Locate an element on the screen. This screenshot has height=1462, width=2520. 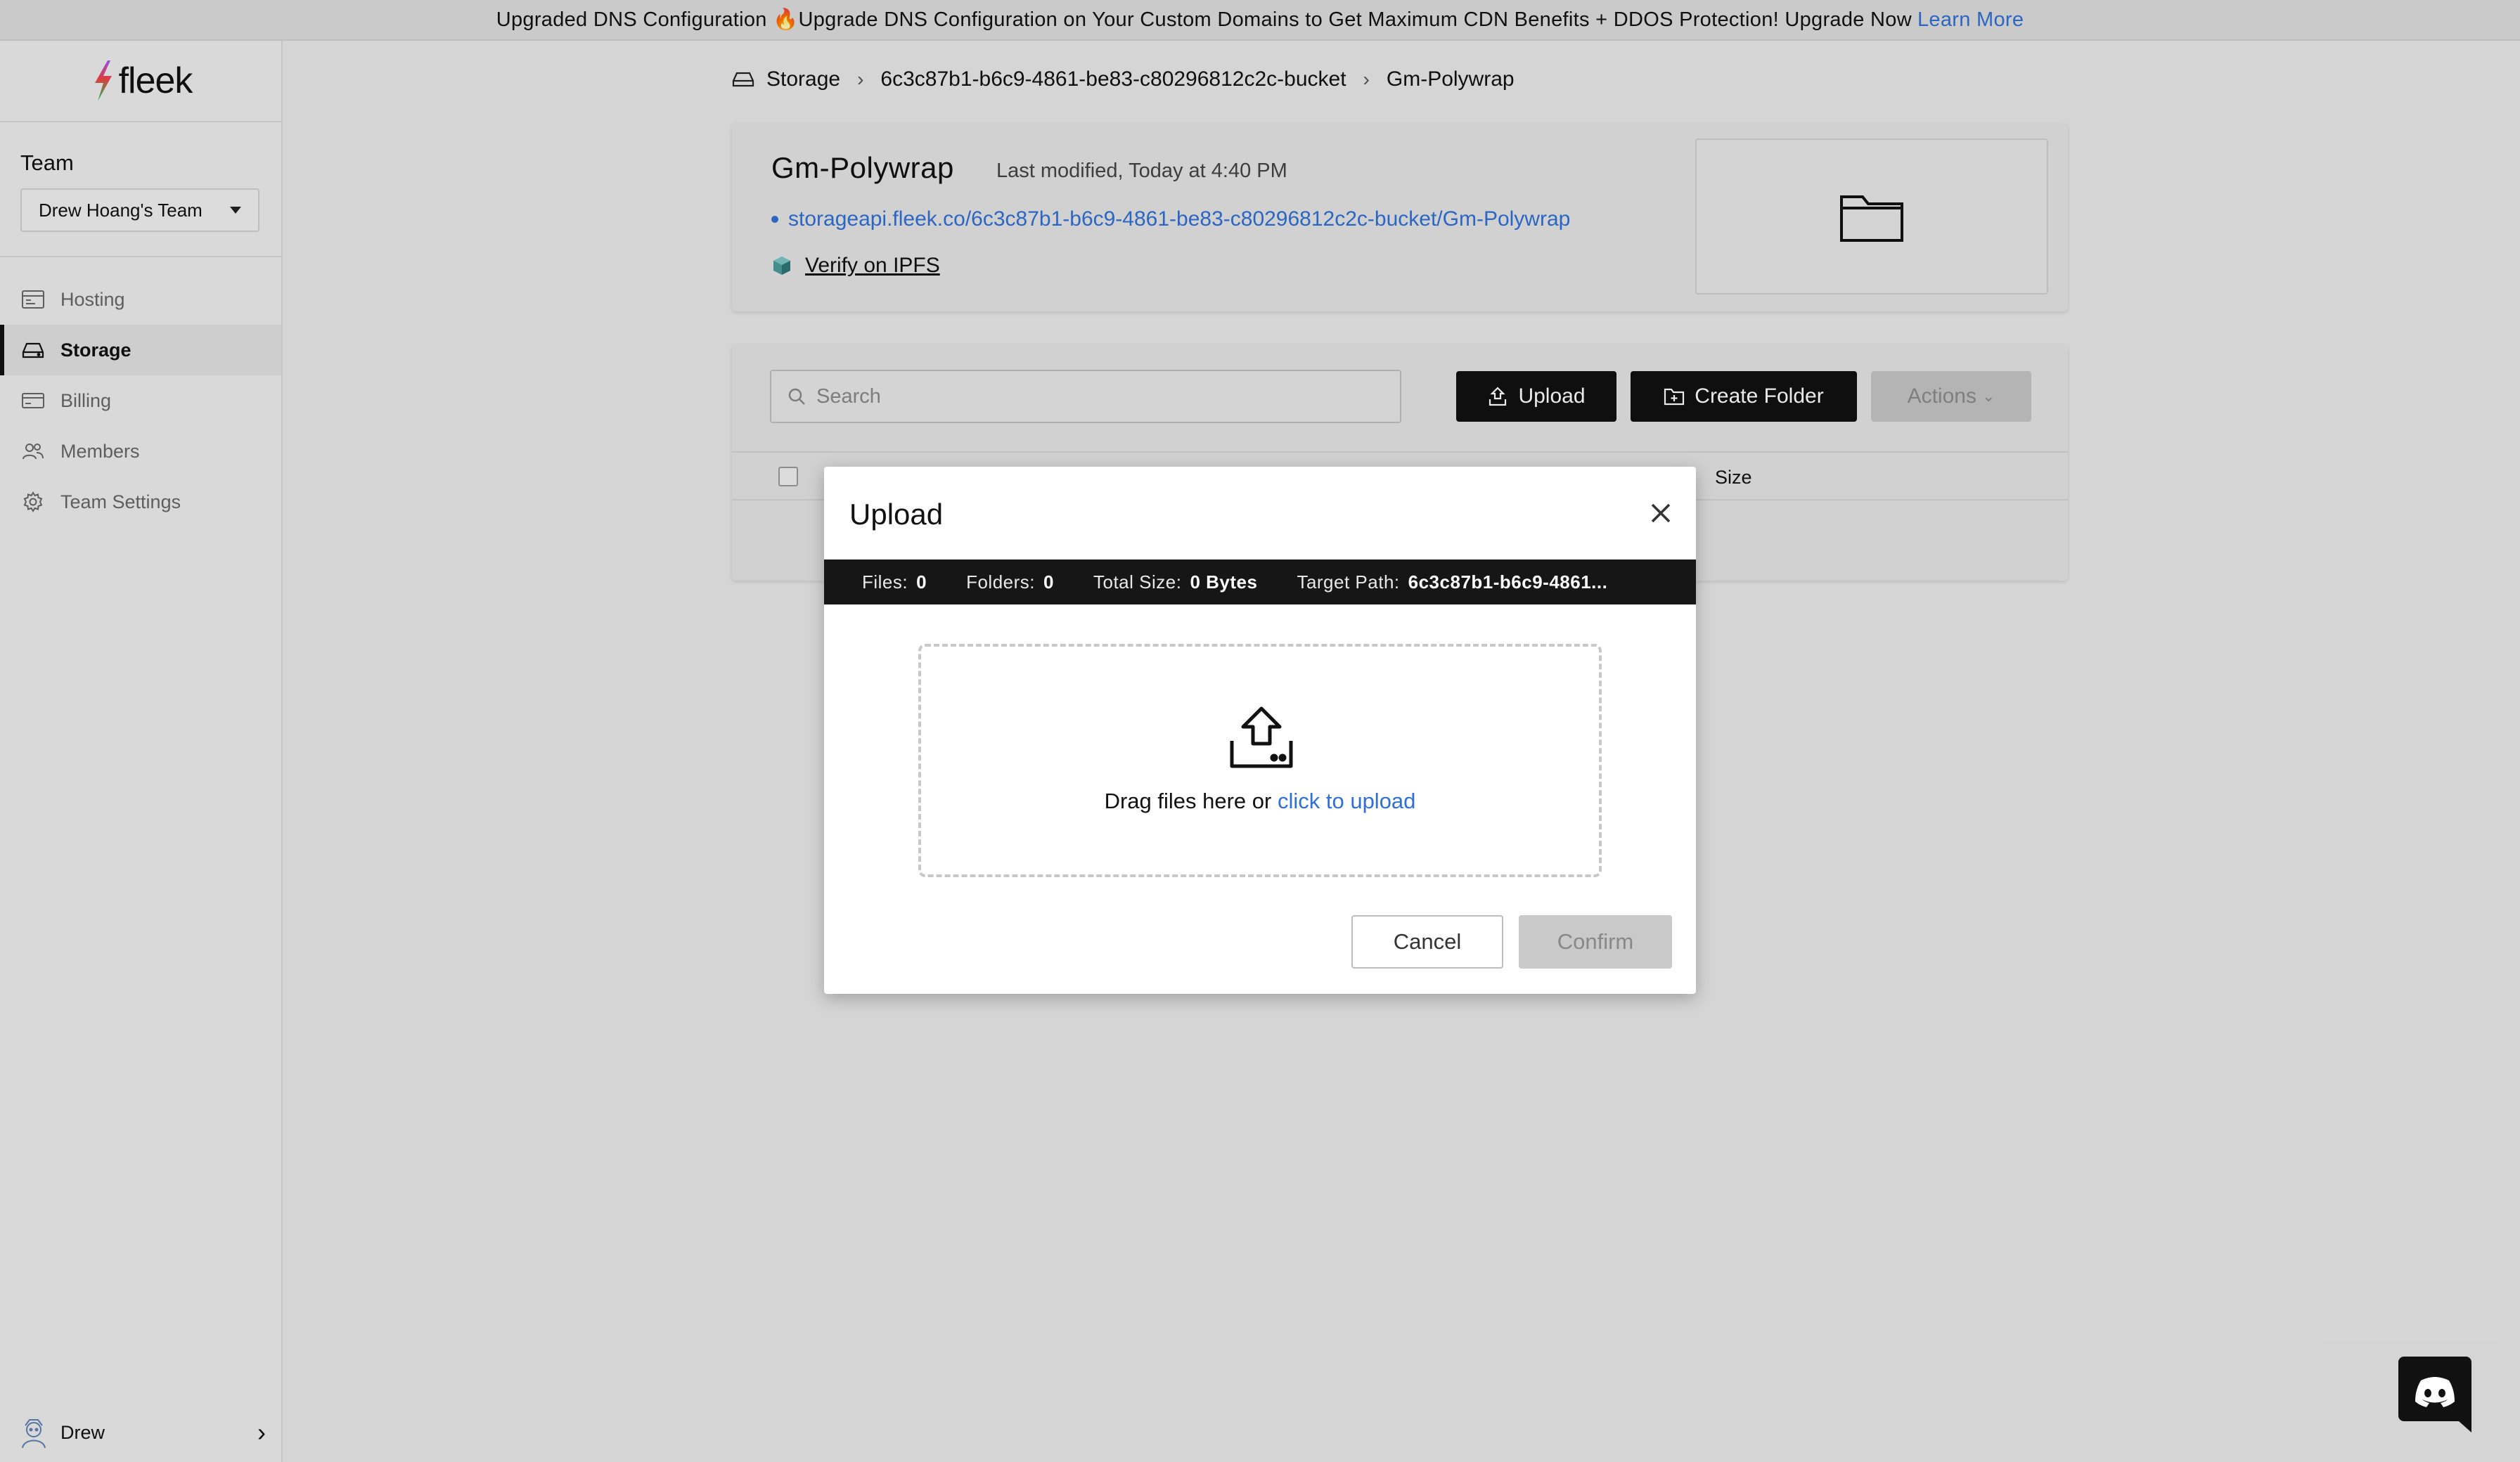
file-dropzone: Drag files here or click to upload is located at coordinates (1260, 760).